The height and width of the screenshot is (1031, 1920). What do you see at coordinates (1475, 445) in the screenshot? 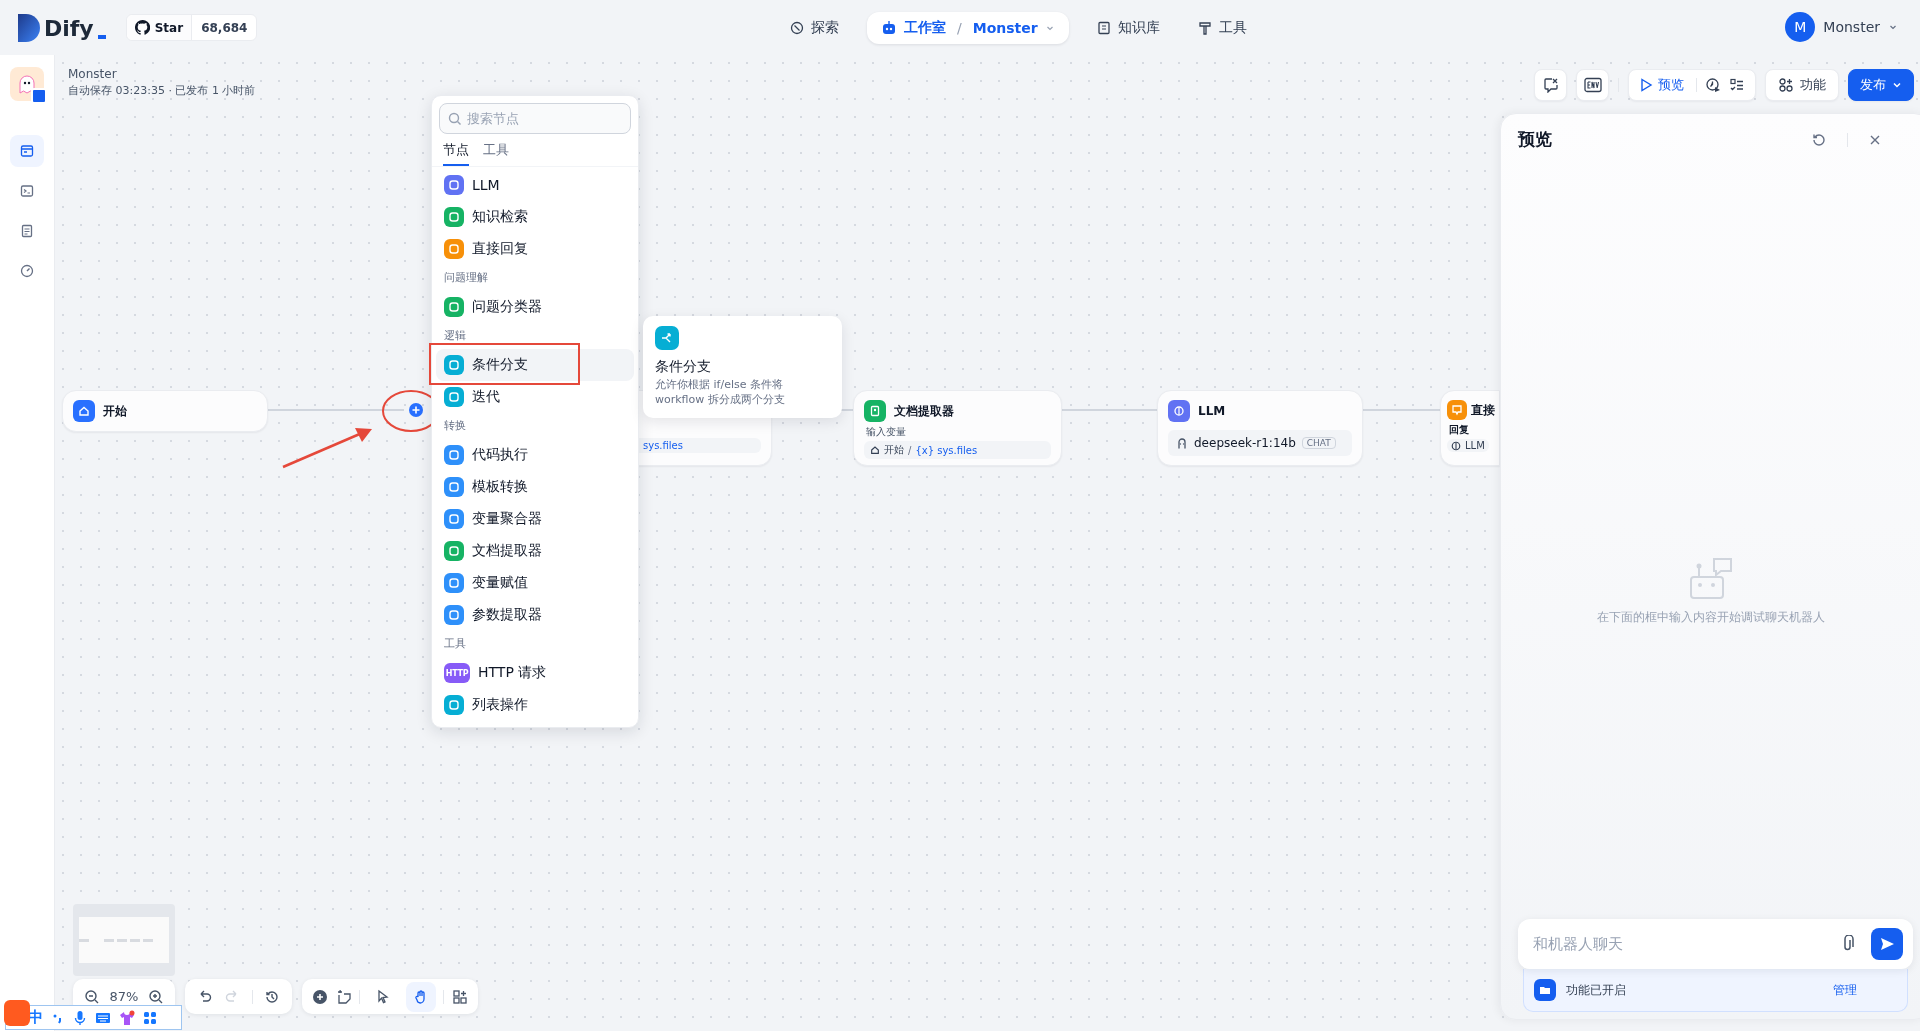
I see `source-node-name: LLM` at bounding box center [1475, 445].